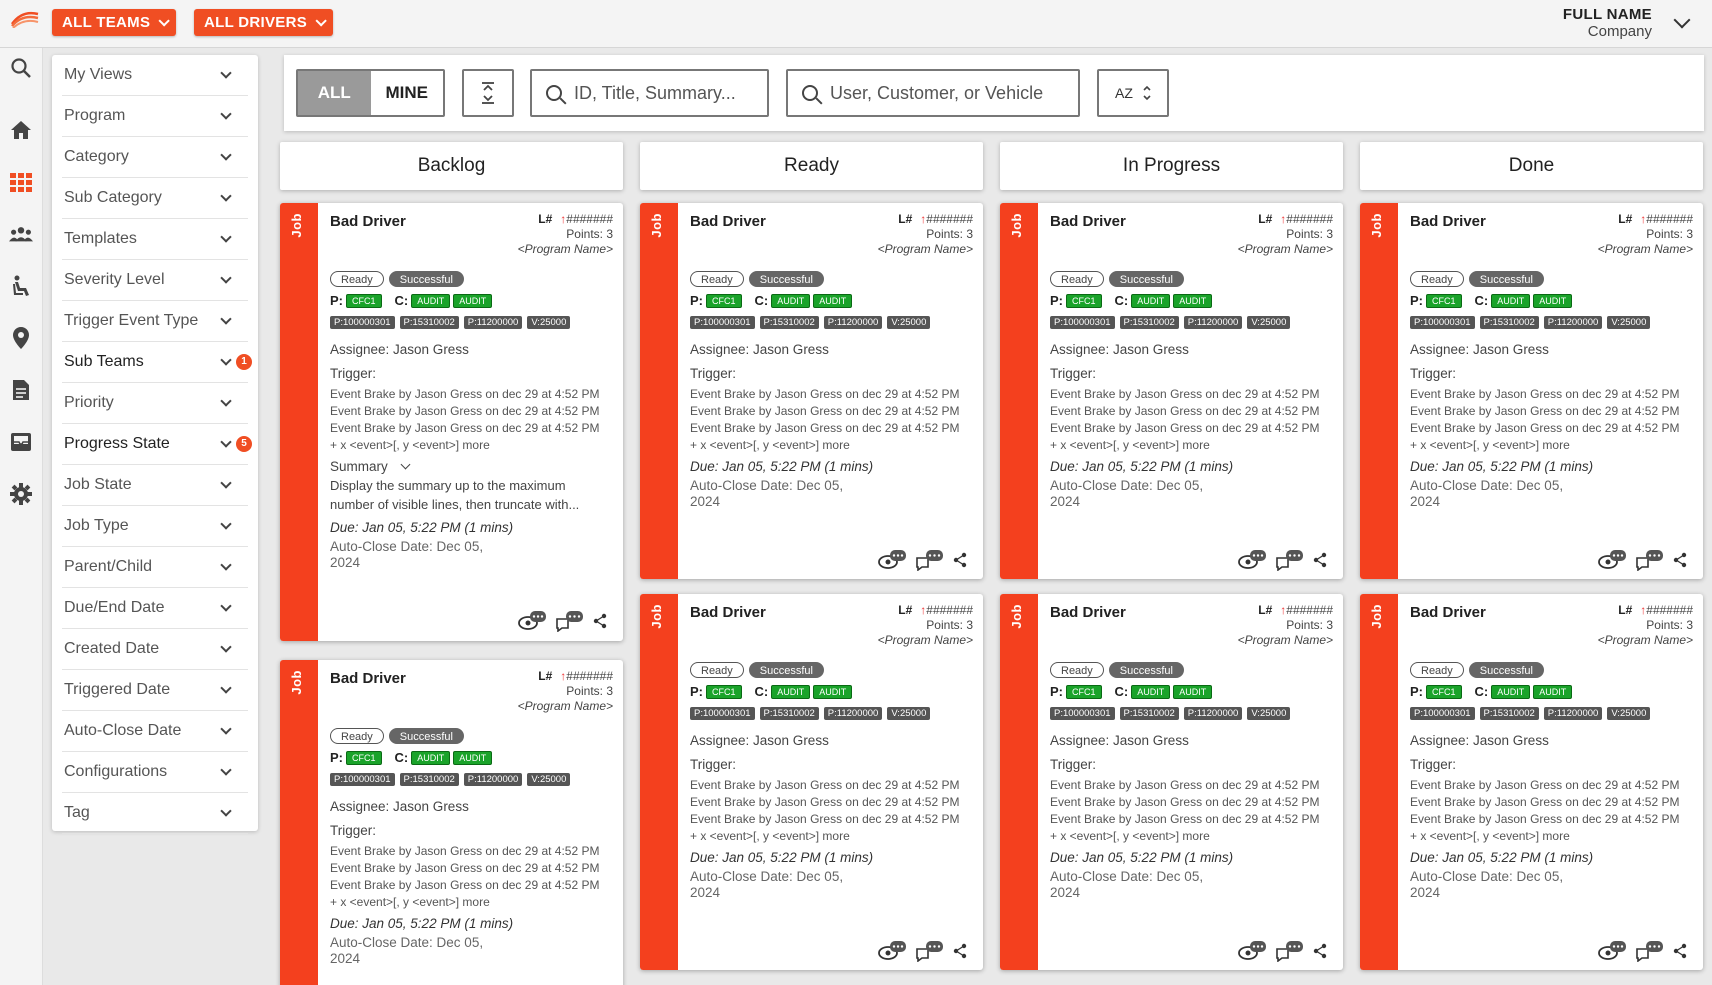 The width and height of the screenshot is (1712, 985). I want to click on filter-label: Job Type, so click(96, 525).